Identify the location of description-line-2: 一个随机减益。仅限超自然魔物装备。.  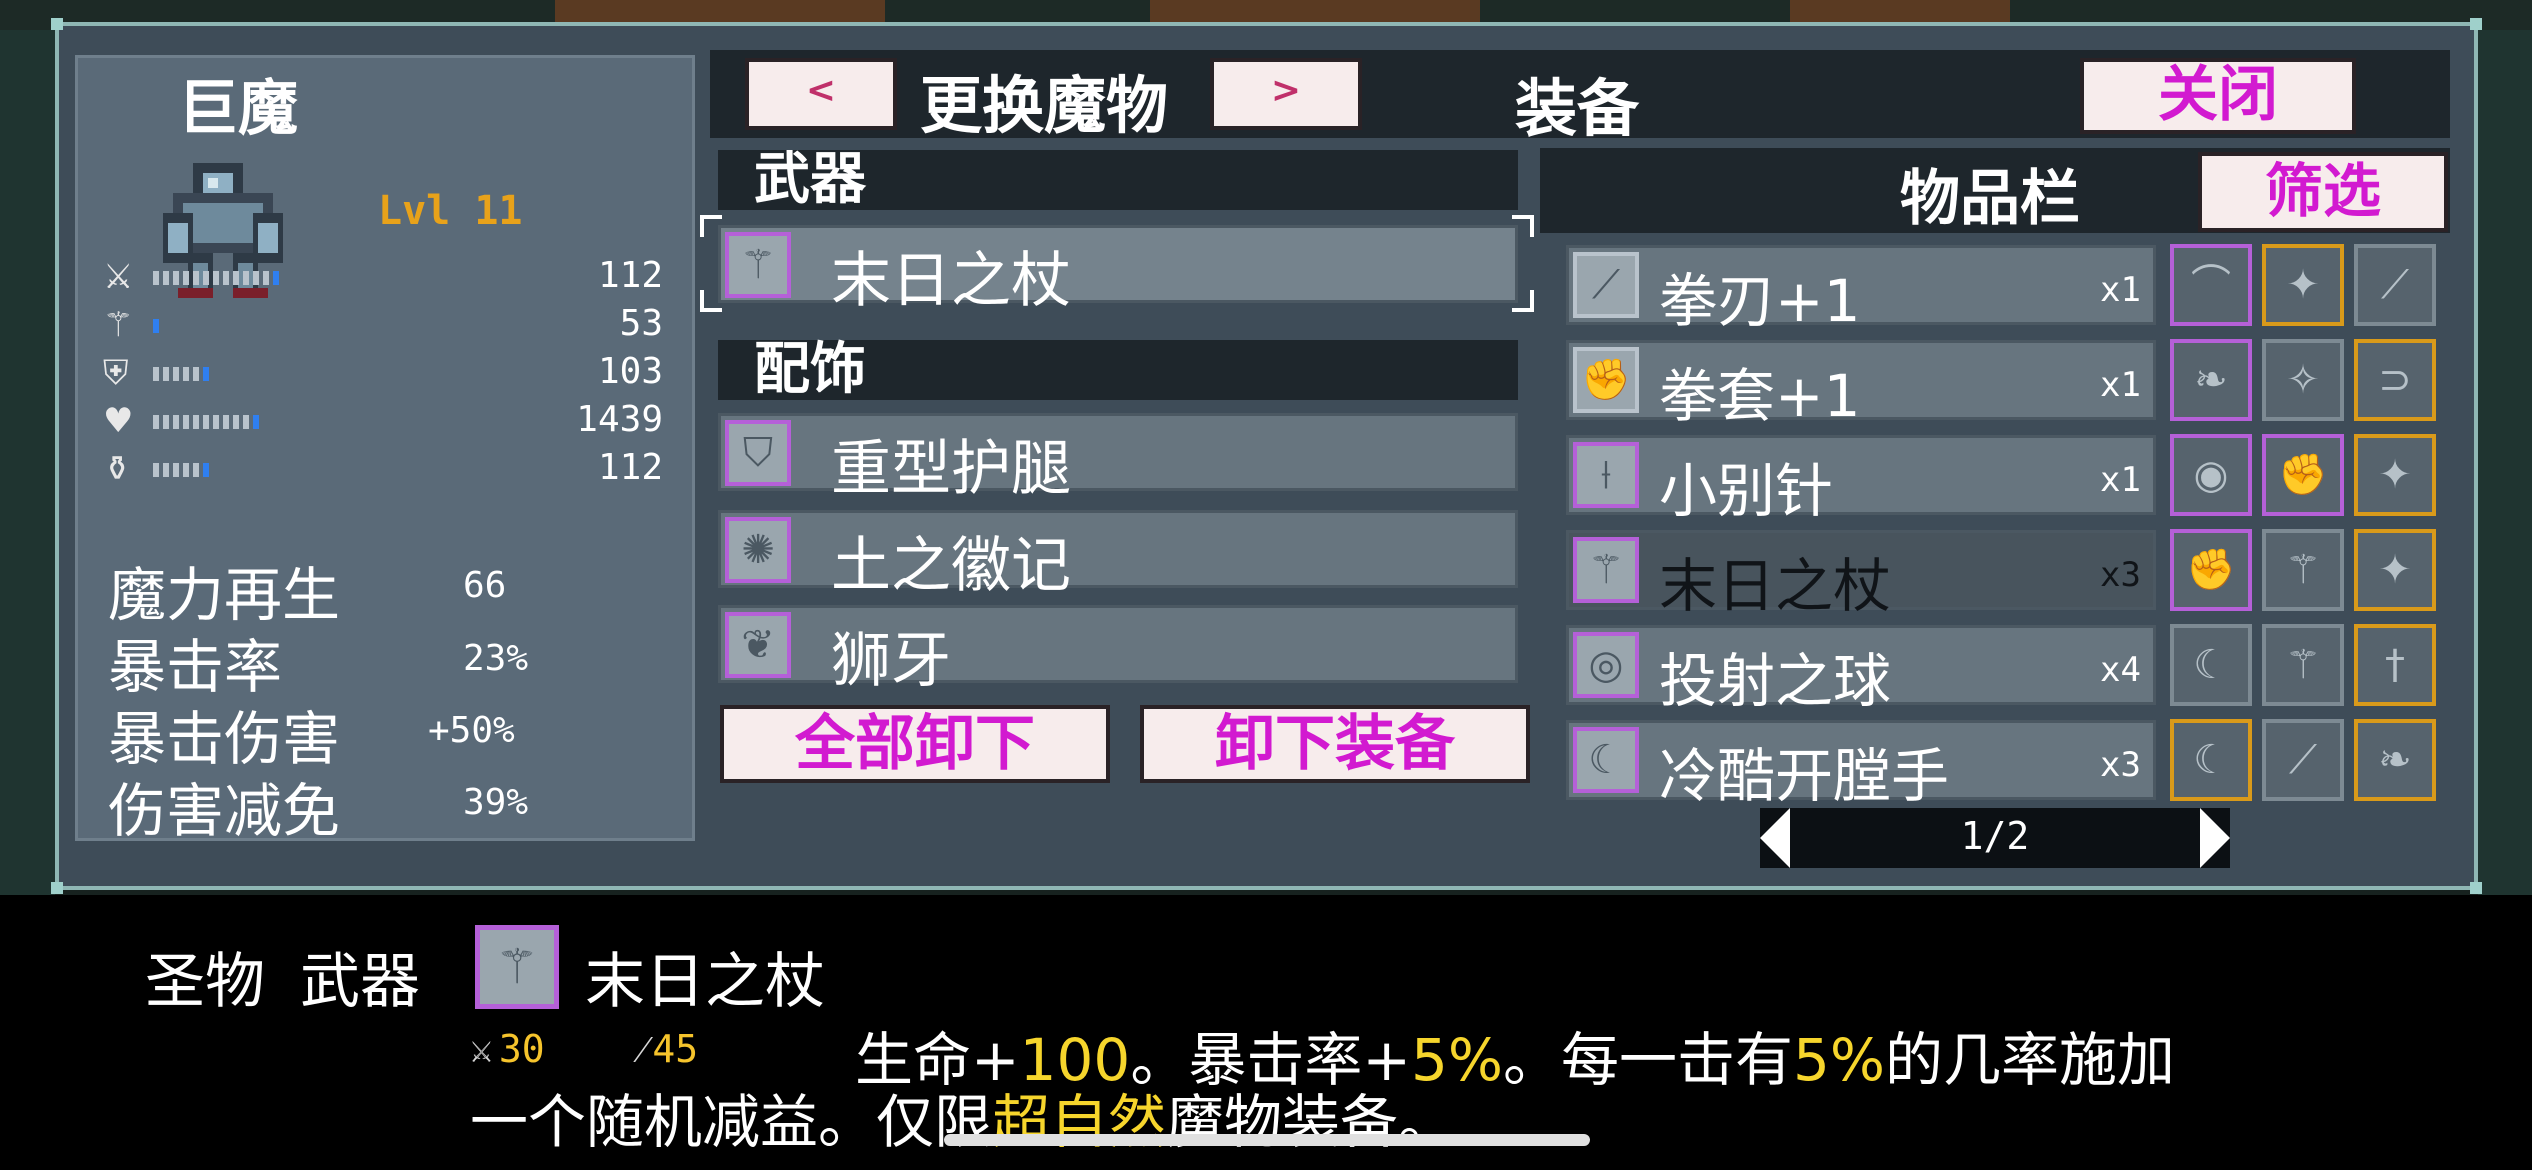
(963, 1117).